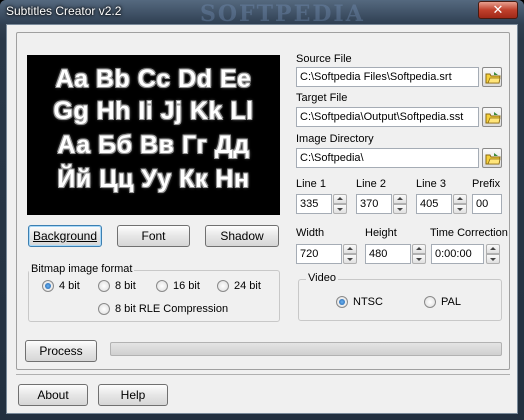  I want to click on font-button-label: Font, so click(153, 236).